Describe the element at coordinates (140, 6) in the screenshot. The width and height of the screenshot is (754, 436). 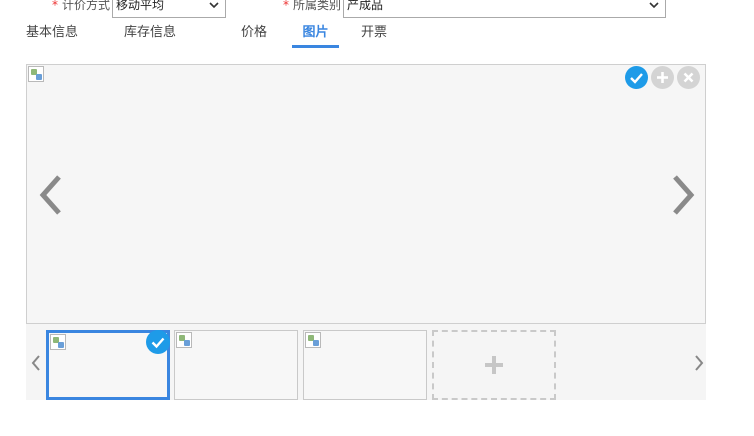
I see `pricing-method-value: 移动平均` at that location.